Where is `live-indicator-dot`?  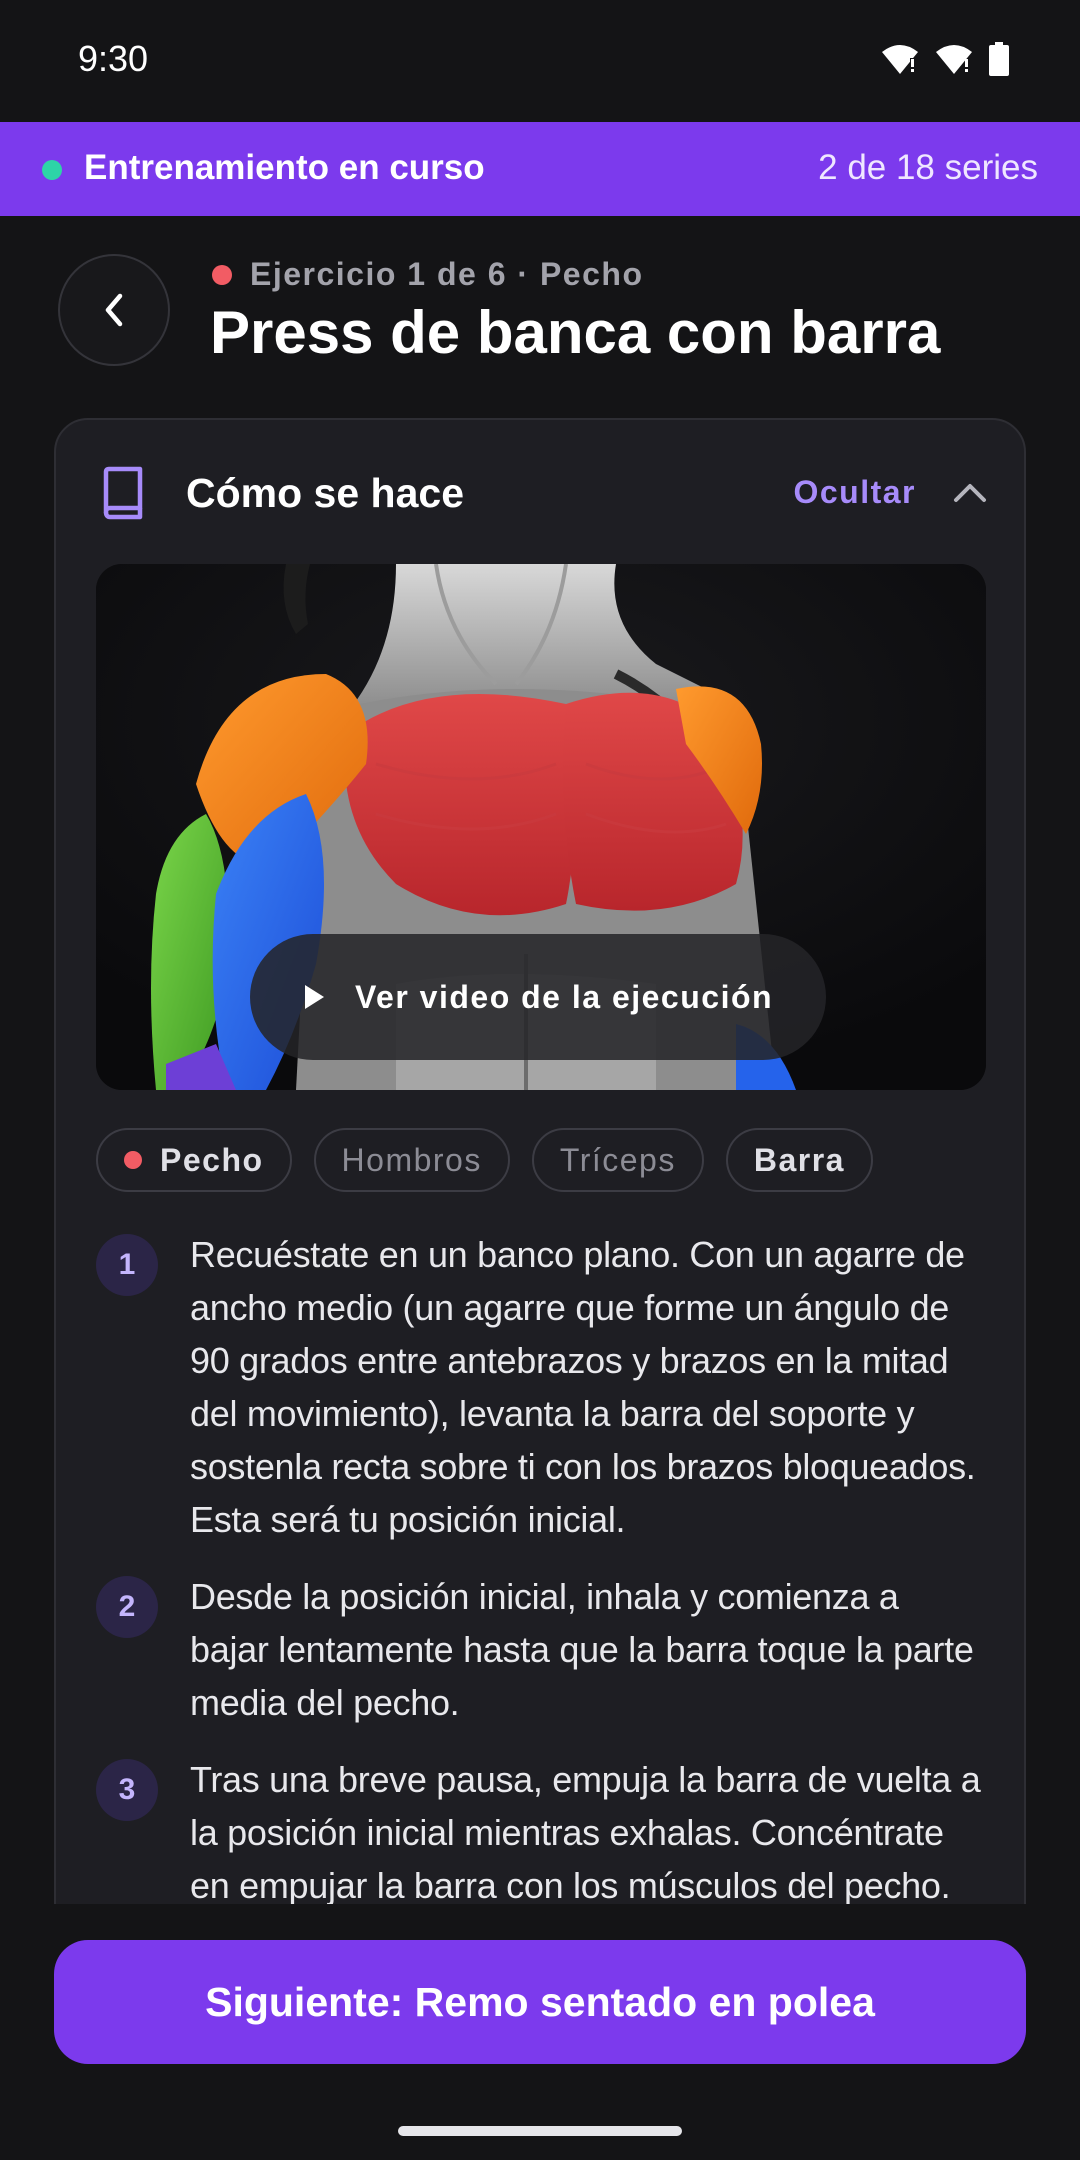 live-indicator-dot is located at coordinates (52, 170).